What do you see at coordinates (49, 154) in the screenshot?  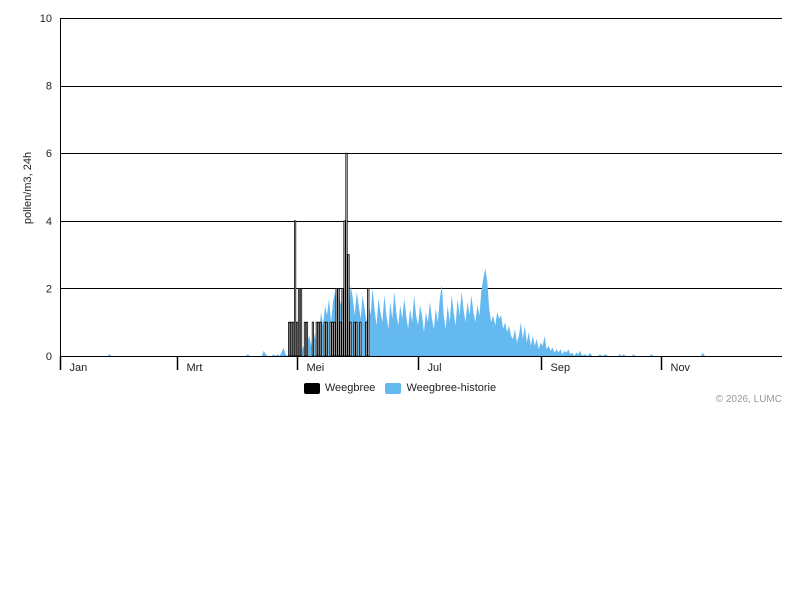 I see `y-tick-label: 6` at bounding box center [49, 154].